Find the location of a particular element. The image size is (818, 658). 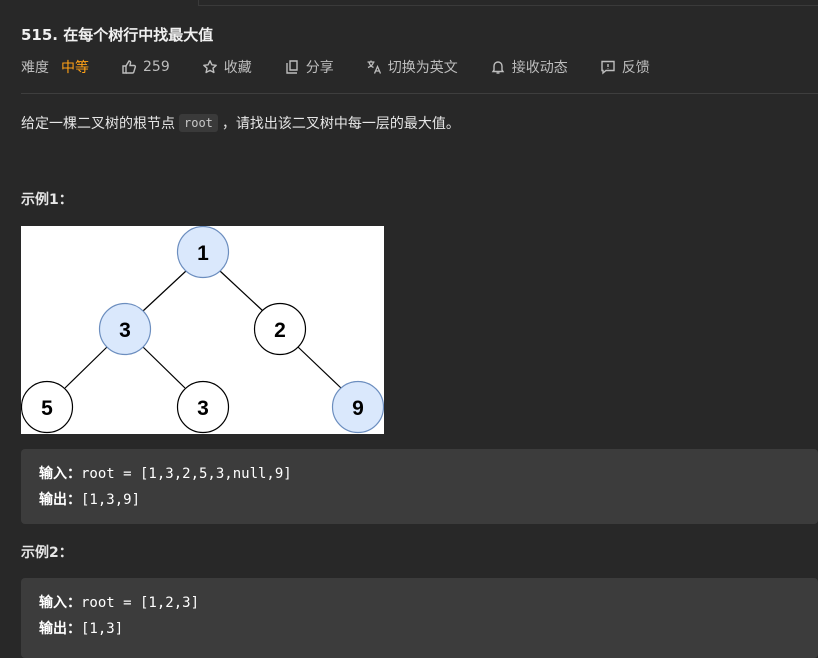

example2-input: root = [1,2,3] is located at coordinates (140, 603).